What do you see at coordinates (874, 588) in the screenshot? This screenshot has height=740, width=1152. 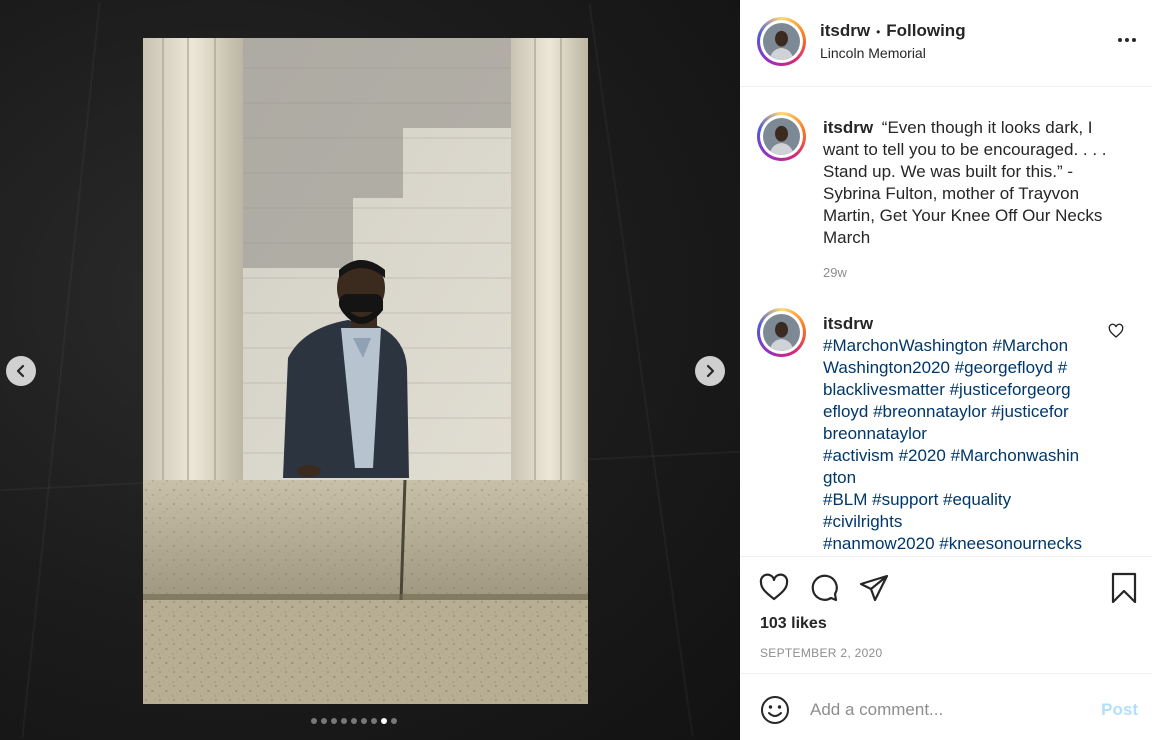 I see `share-icon` at bounding box center [874, 588].